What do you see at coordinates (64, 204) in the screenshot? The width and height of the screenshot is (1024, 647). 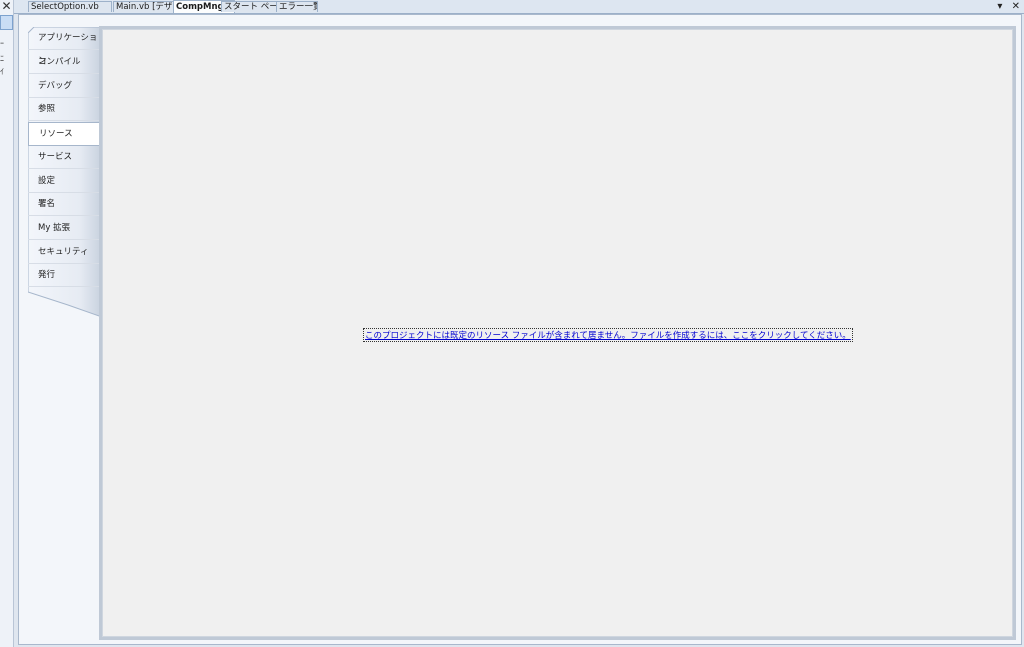 I see `sidebar-item-signing: 署名` at bounding box center [64, 204].